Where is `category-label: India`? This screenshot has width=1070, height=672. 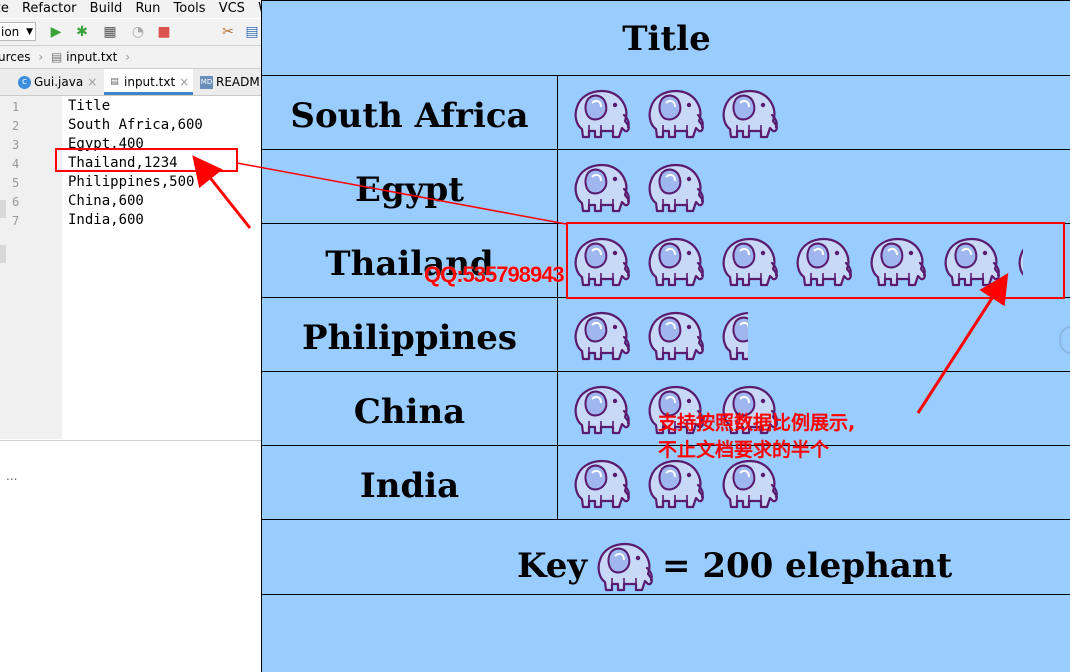 category-label: India is located at coordinates (410, 482).